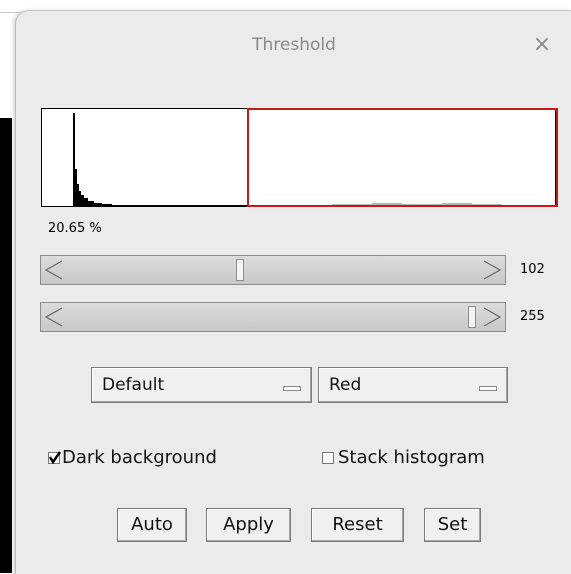 This screenshot has height=574, width=571. What do you see at coordinates (413, 385) in the screenshot?
I see `display-mode-select: Red` at bounding box center [413, 385].